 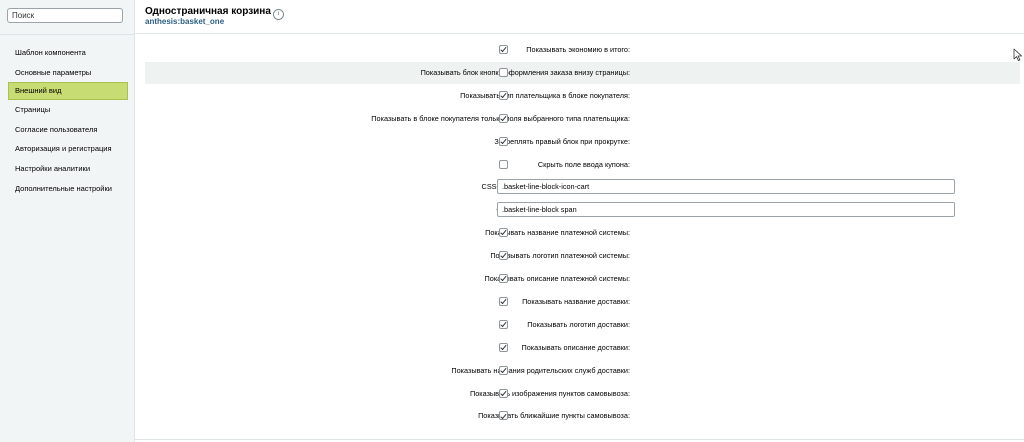 What do you see at coordinates (562, 141) in the screenshot?
I see `setting-label: Закреплять правый блок при прокрутке:` at bounding box center [562, 141].